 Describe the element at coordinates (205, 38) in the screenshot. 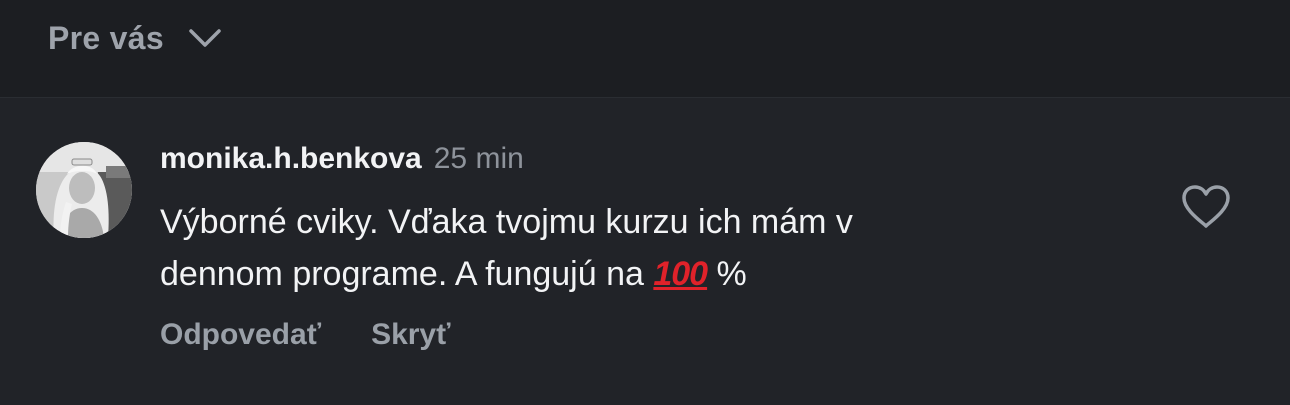

I see `chevron-down-icon` at that location.